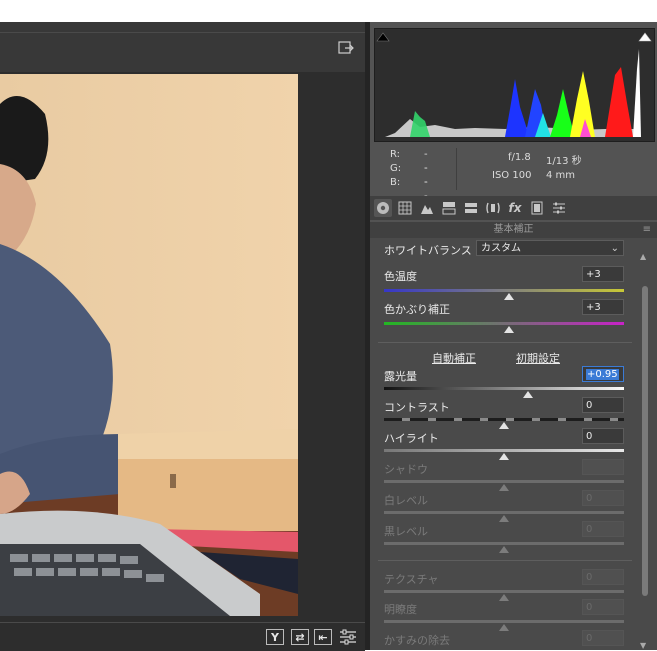  Describe the element at coordinates (504, 518) in the screenshot. I see `whites-thumb` at that location.